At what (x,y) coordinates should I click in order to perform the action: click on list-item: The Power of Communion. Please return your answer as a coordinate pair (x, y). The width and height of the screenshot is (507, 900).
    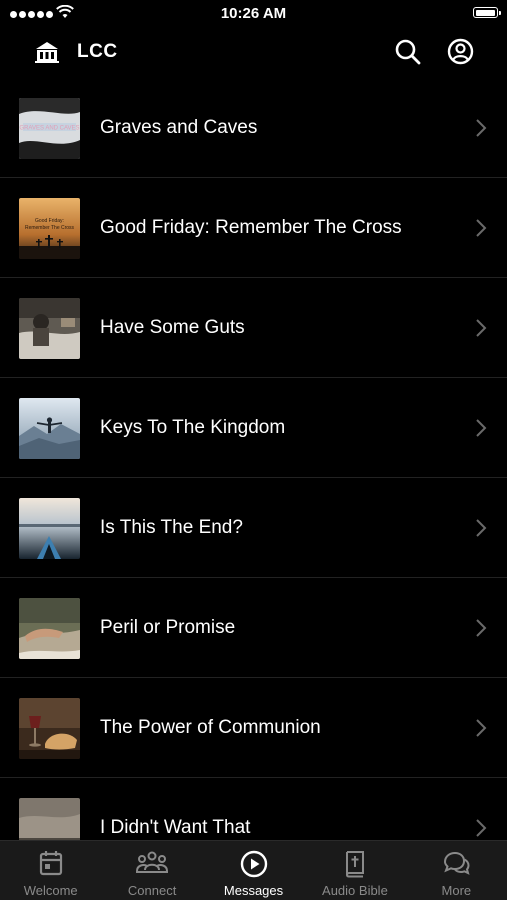
    Looking at the image, I should click on (253, 728).